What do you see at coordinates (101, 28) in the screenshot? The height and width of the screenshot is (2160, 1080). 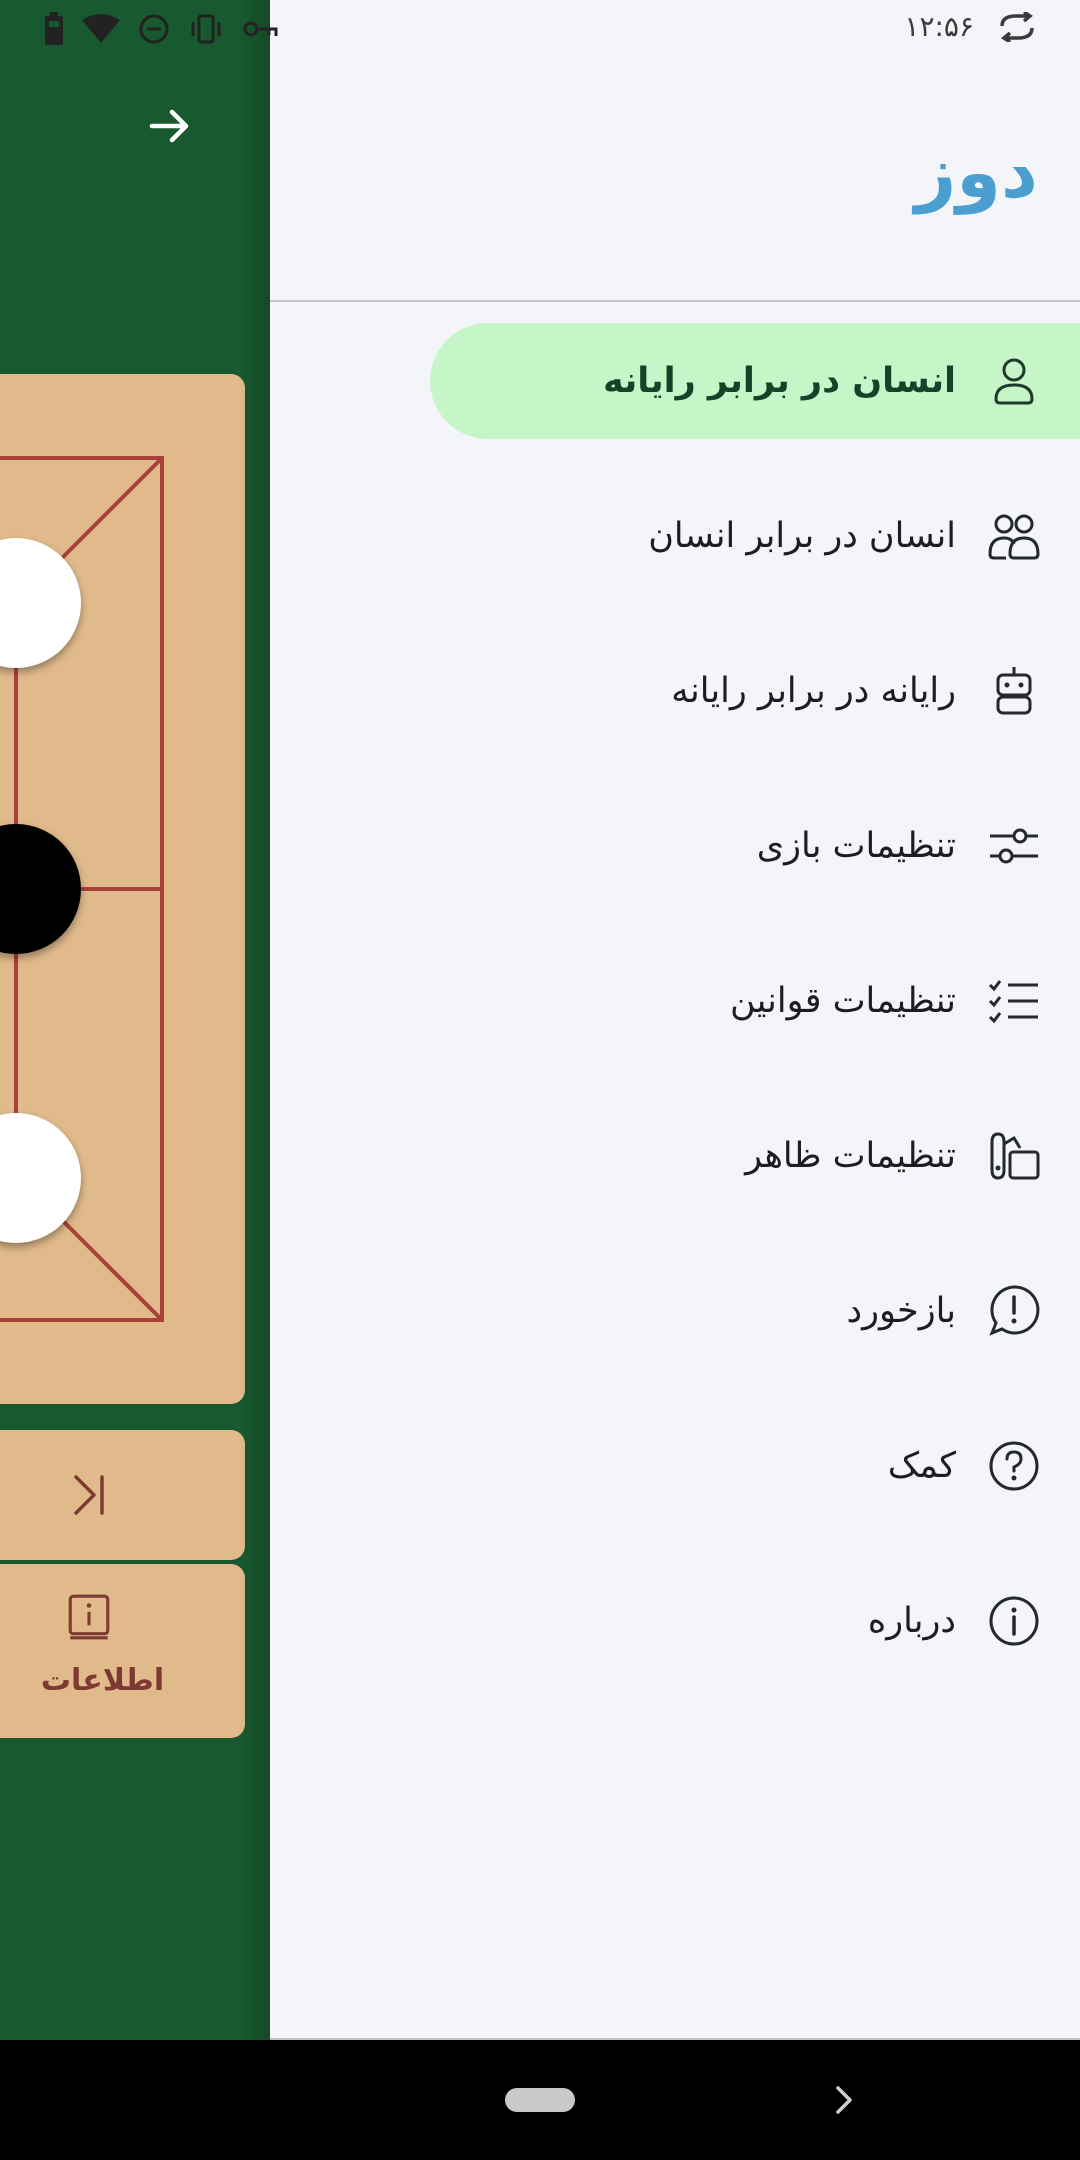 I see `wifi-icon` at bounding box center [101, 28].